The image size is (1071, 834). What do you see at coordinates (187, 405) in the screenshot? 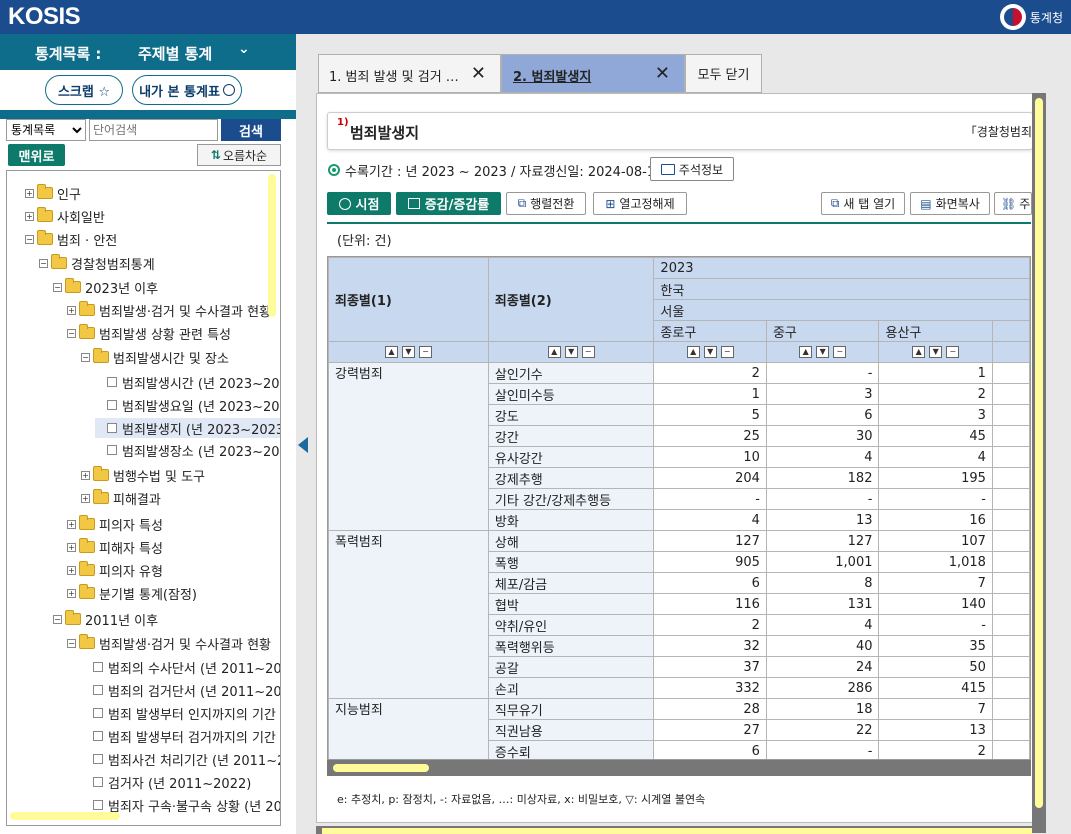
I see `tree-node: 범죄발생요일 (년 2023~2023)` at bounding box center [187, 405].